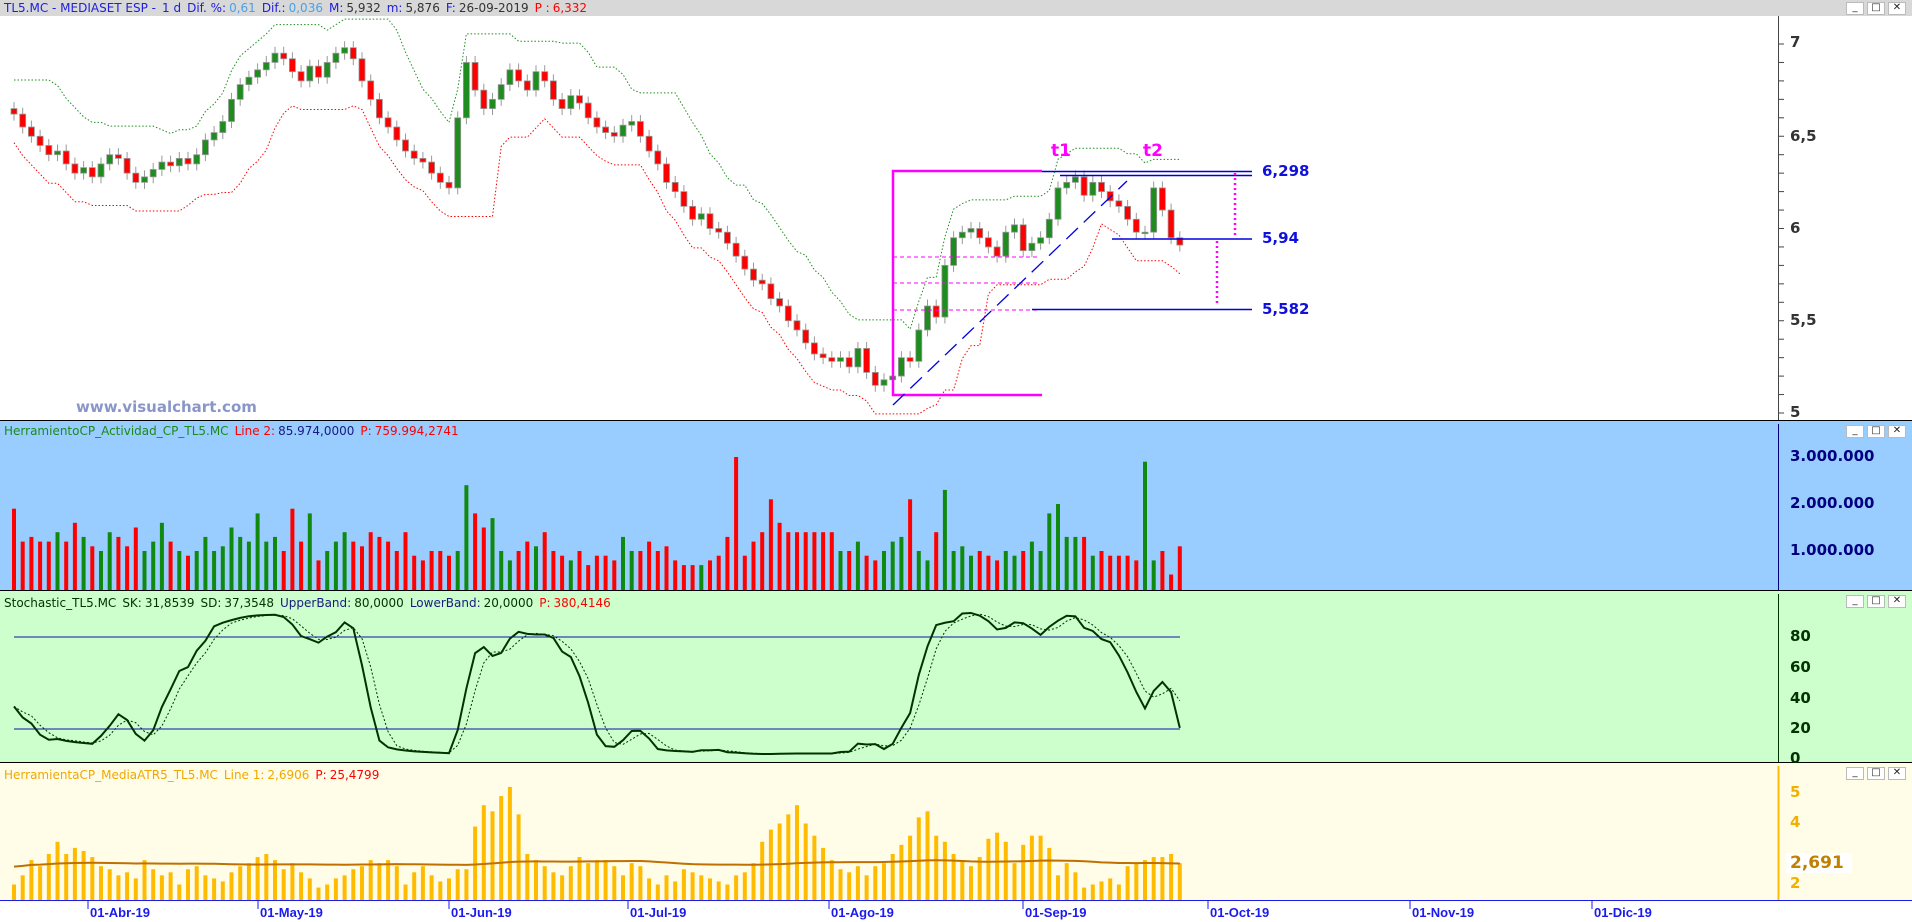 This screenshot has height=922, width=1912. What do you see at coordinates (1795, 42) in the screenshot?
I see `price-tick-label: 7` at bounding box center [1795, 42].